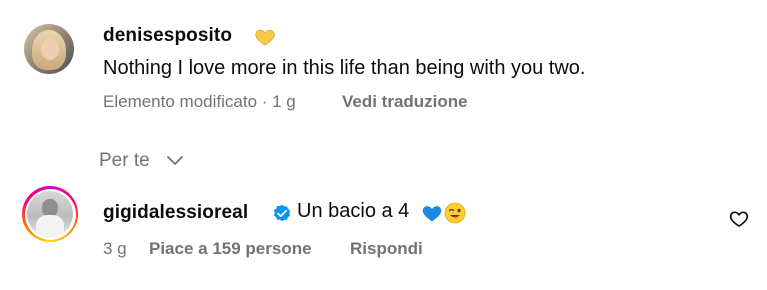 This screenshot has width=767, height=290. What do you see at coordinates (265, 37) in the screenshot?
I see `yellow-heart-icon` at bounding box center [265, 37].